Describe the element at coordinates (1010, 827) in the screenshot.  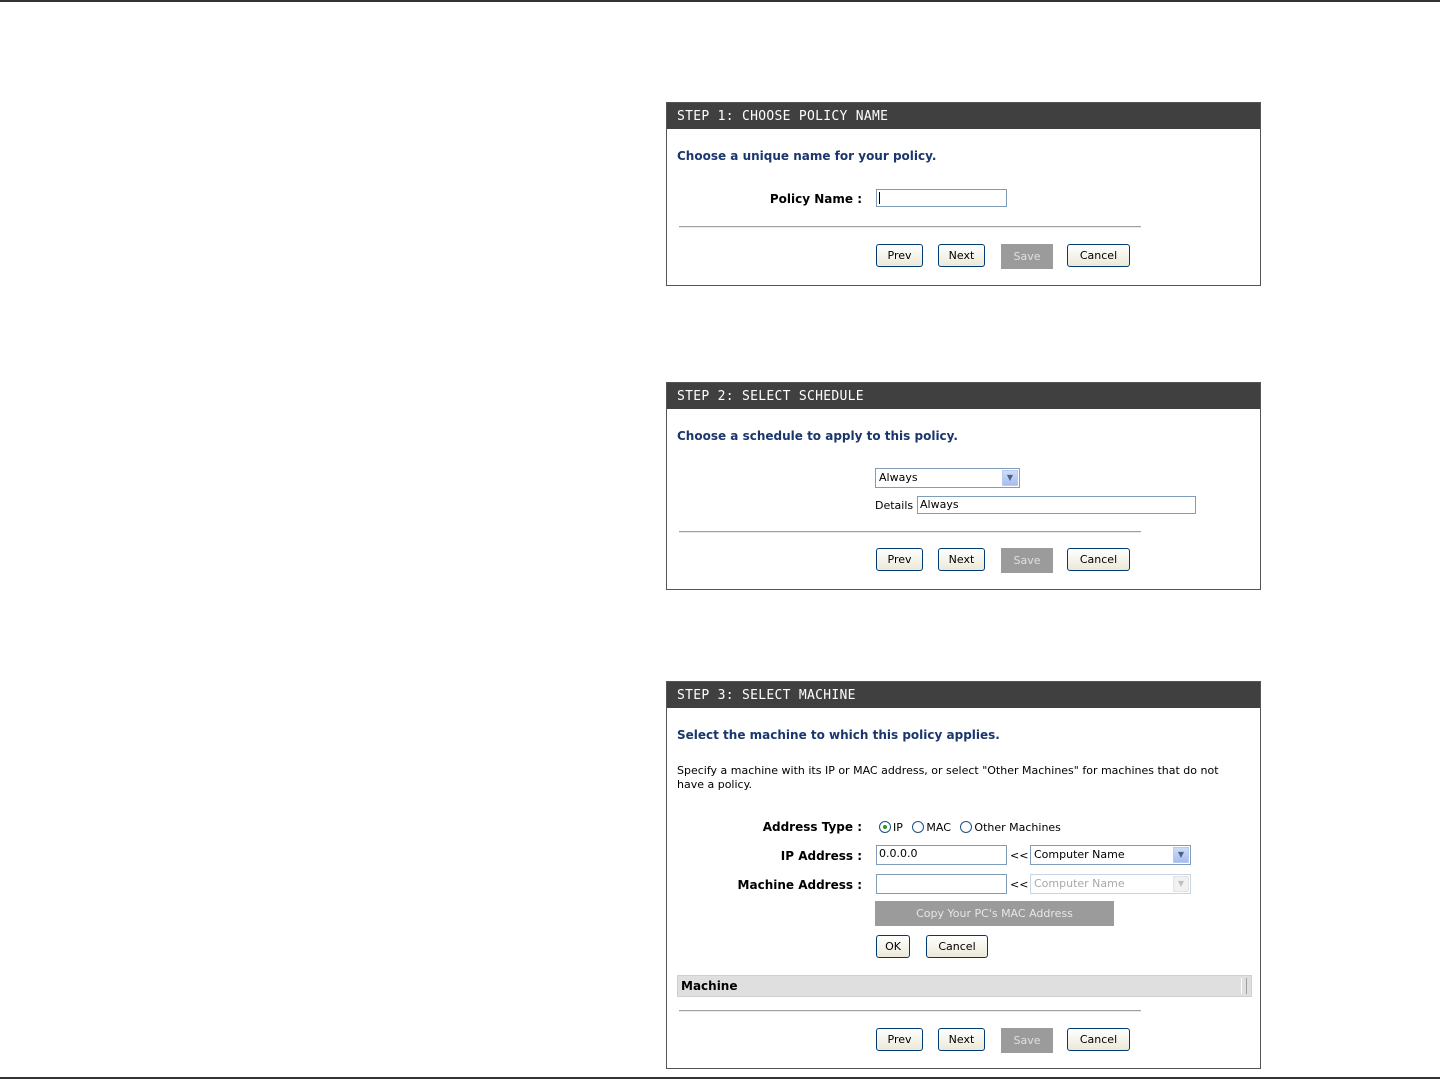
I see `radio-other-machines: Other Machines` at that location.